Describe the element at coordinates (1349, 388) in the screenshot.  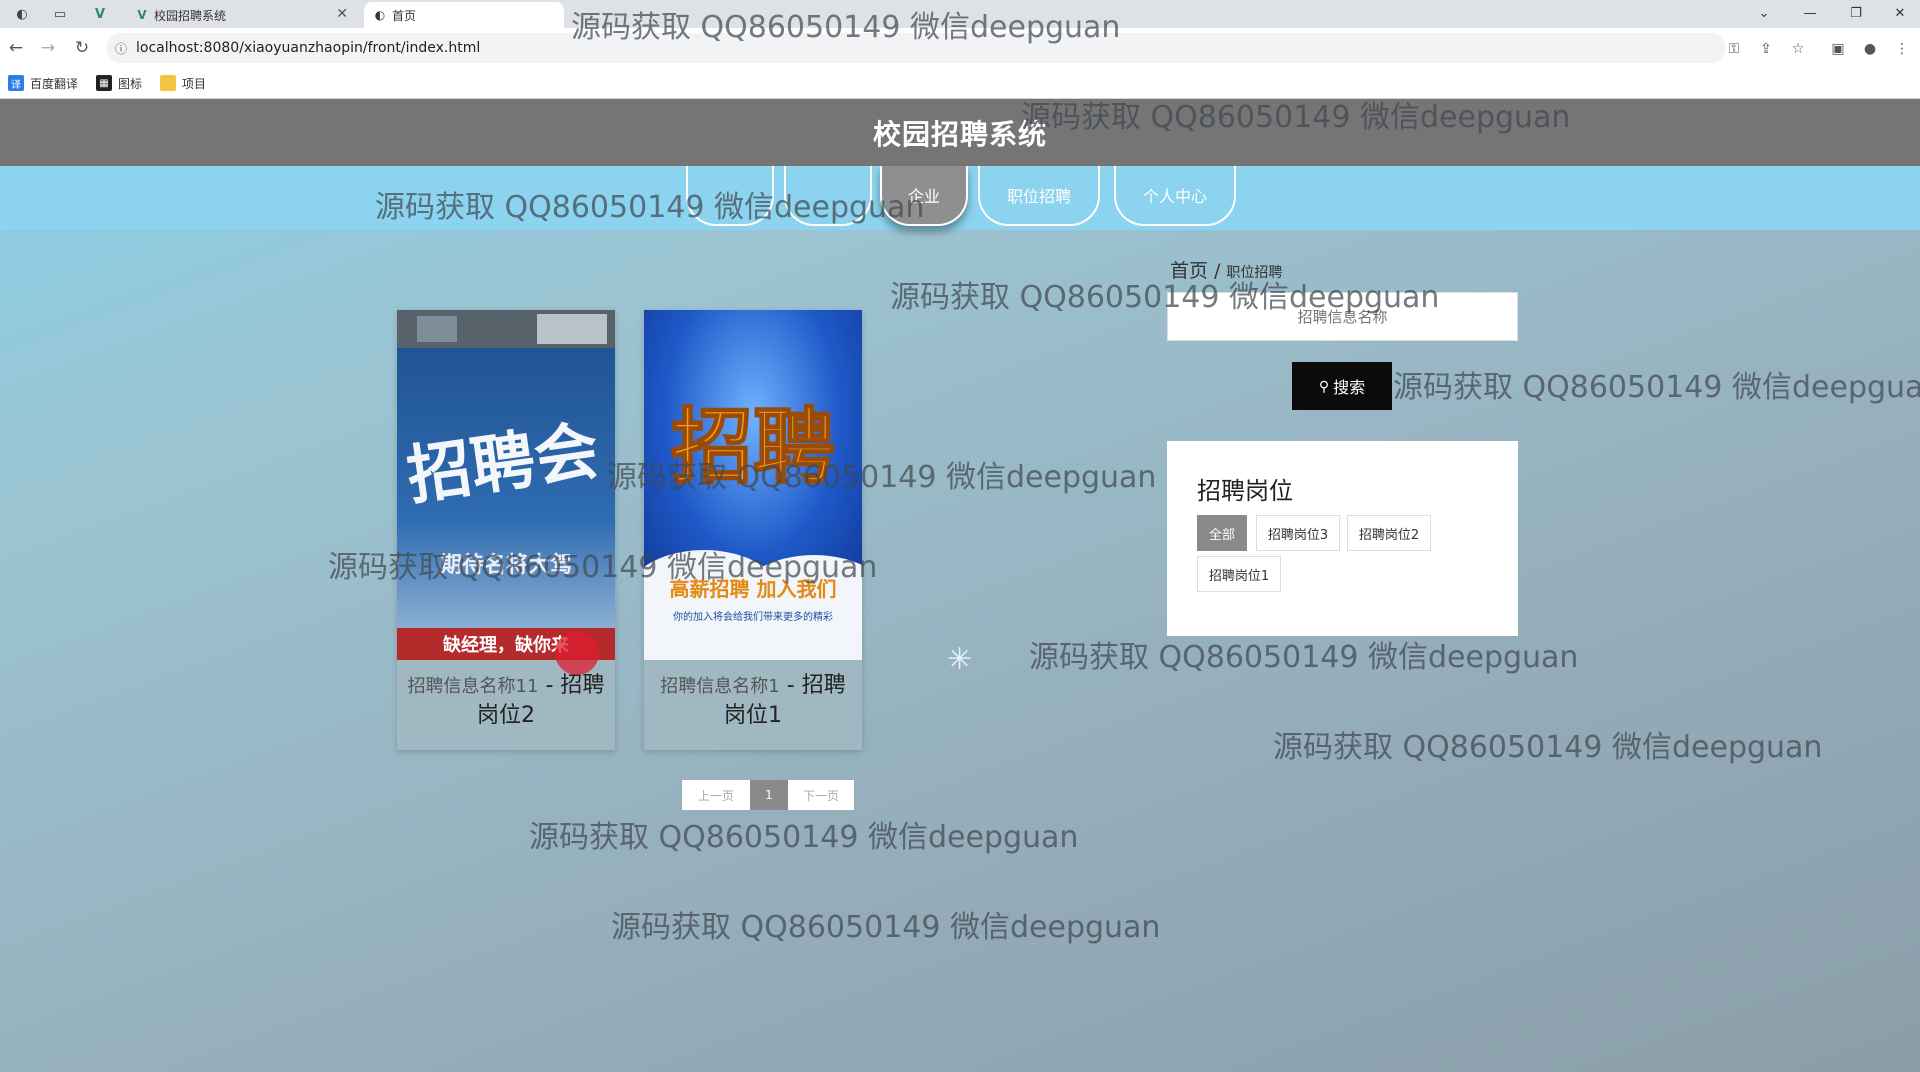
I see `search-button-label: 搜索` at that location.